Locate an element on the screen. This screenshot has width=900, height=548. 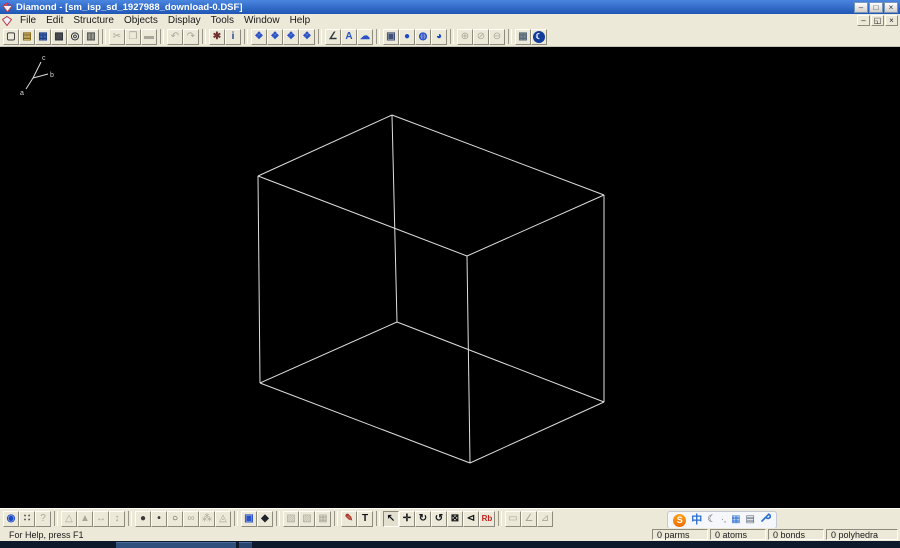
axis-label-a: a is located at coordinates (22, 93).